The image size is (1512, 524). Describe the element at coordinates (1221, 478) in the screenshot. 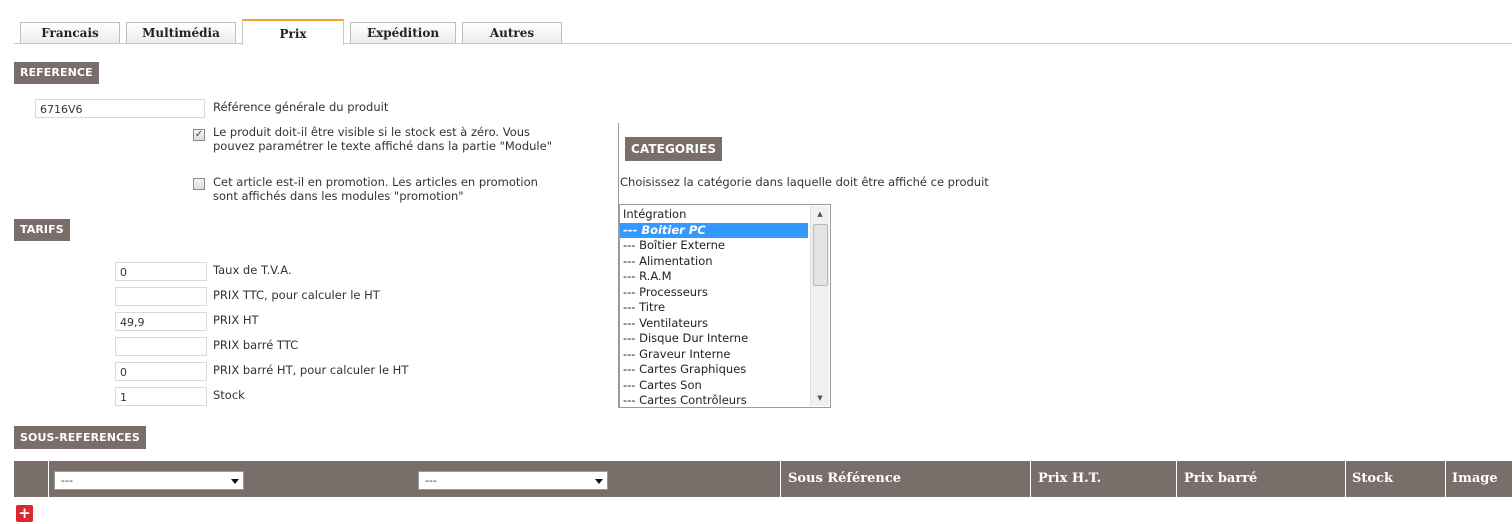

I see `column-header-prix-barre: Prix barré` at that location.